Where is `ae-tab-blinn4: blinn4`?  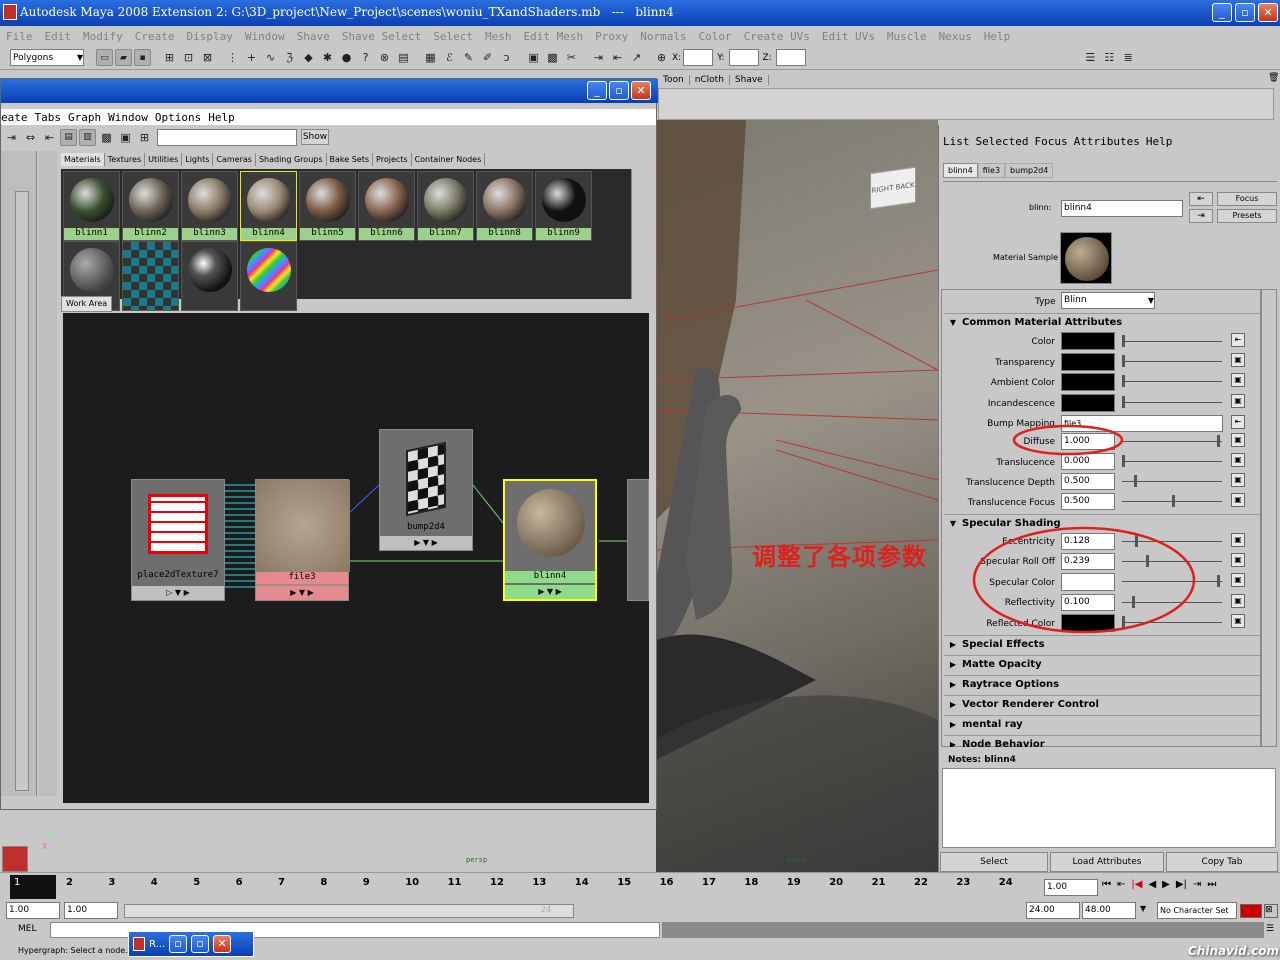 ae-tab-blinn4: blinn4 is located at coordinates (960, 170).